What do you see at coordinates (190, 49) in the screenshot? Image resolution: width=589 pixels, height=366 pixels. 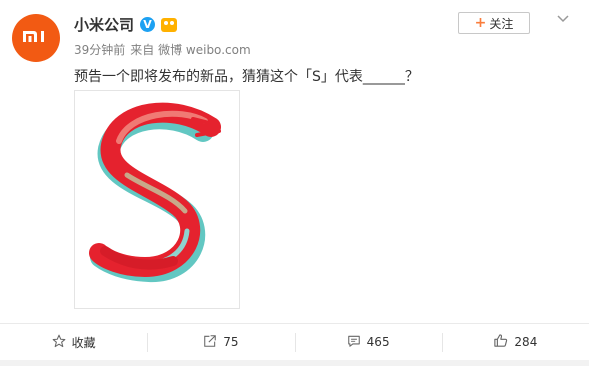 I see `post-source: 来自 微博 weibo.com` at bounding box center [190, 49].